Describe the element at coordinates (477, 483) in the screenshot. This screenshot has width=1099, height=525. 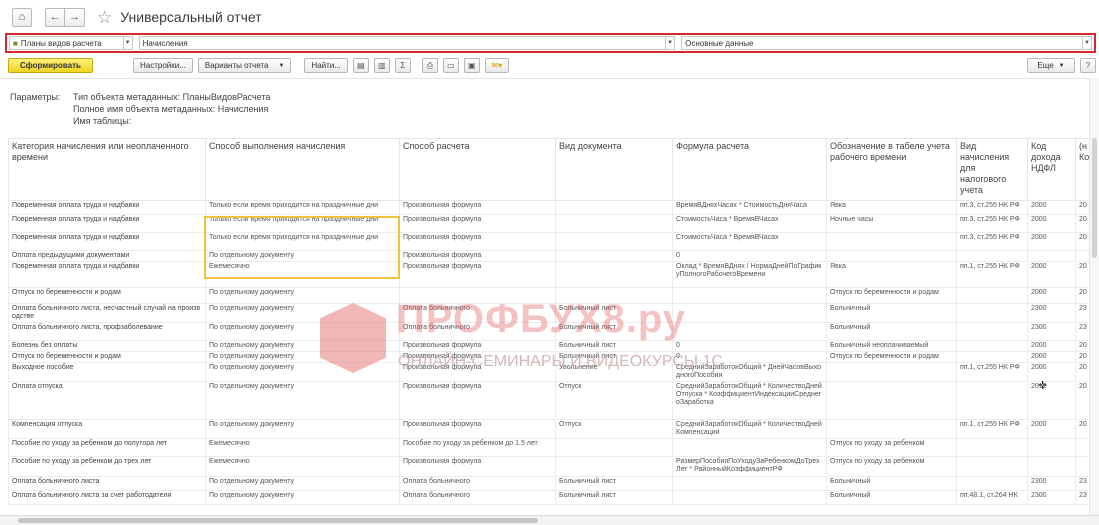
I see `table-cell: Оплата больничного` at that location.